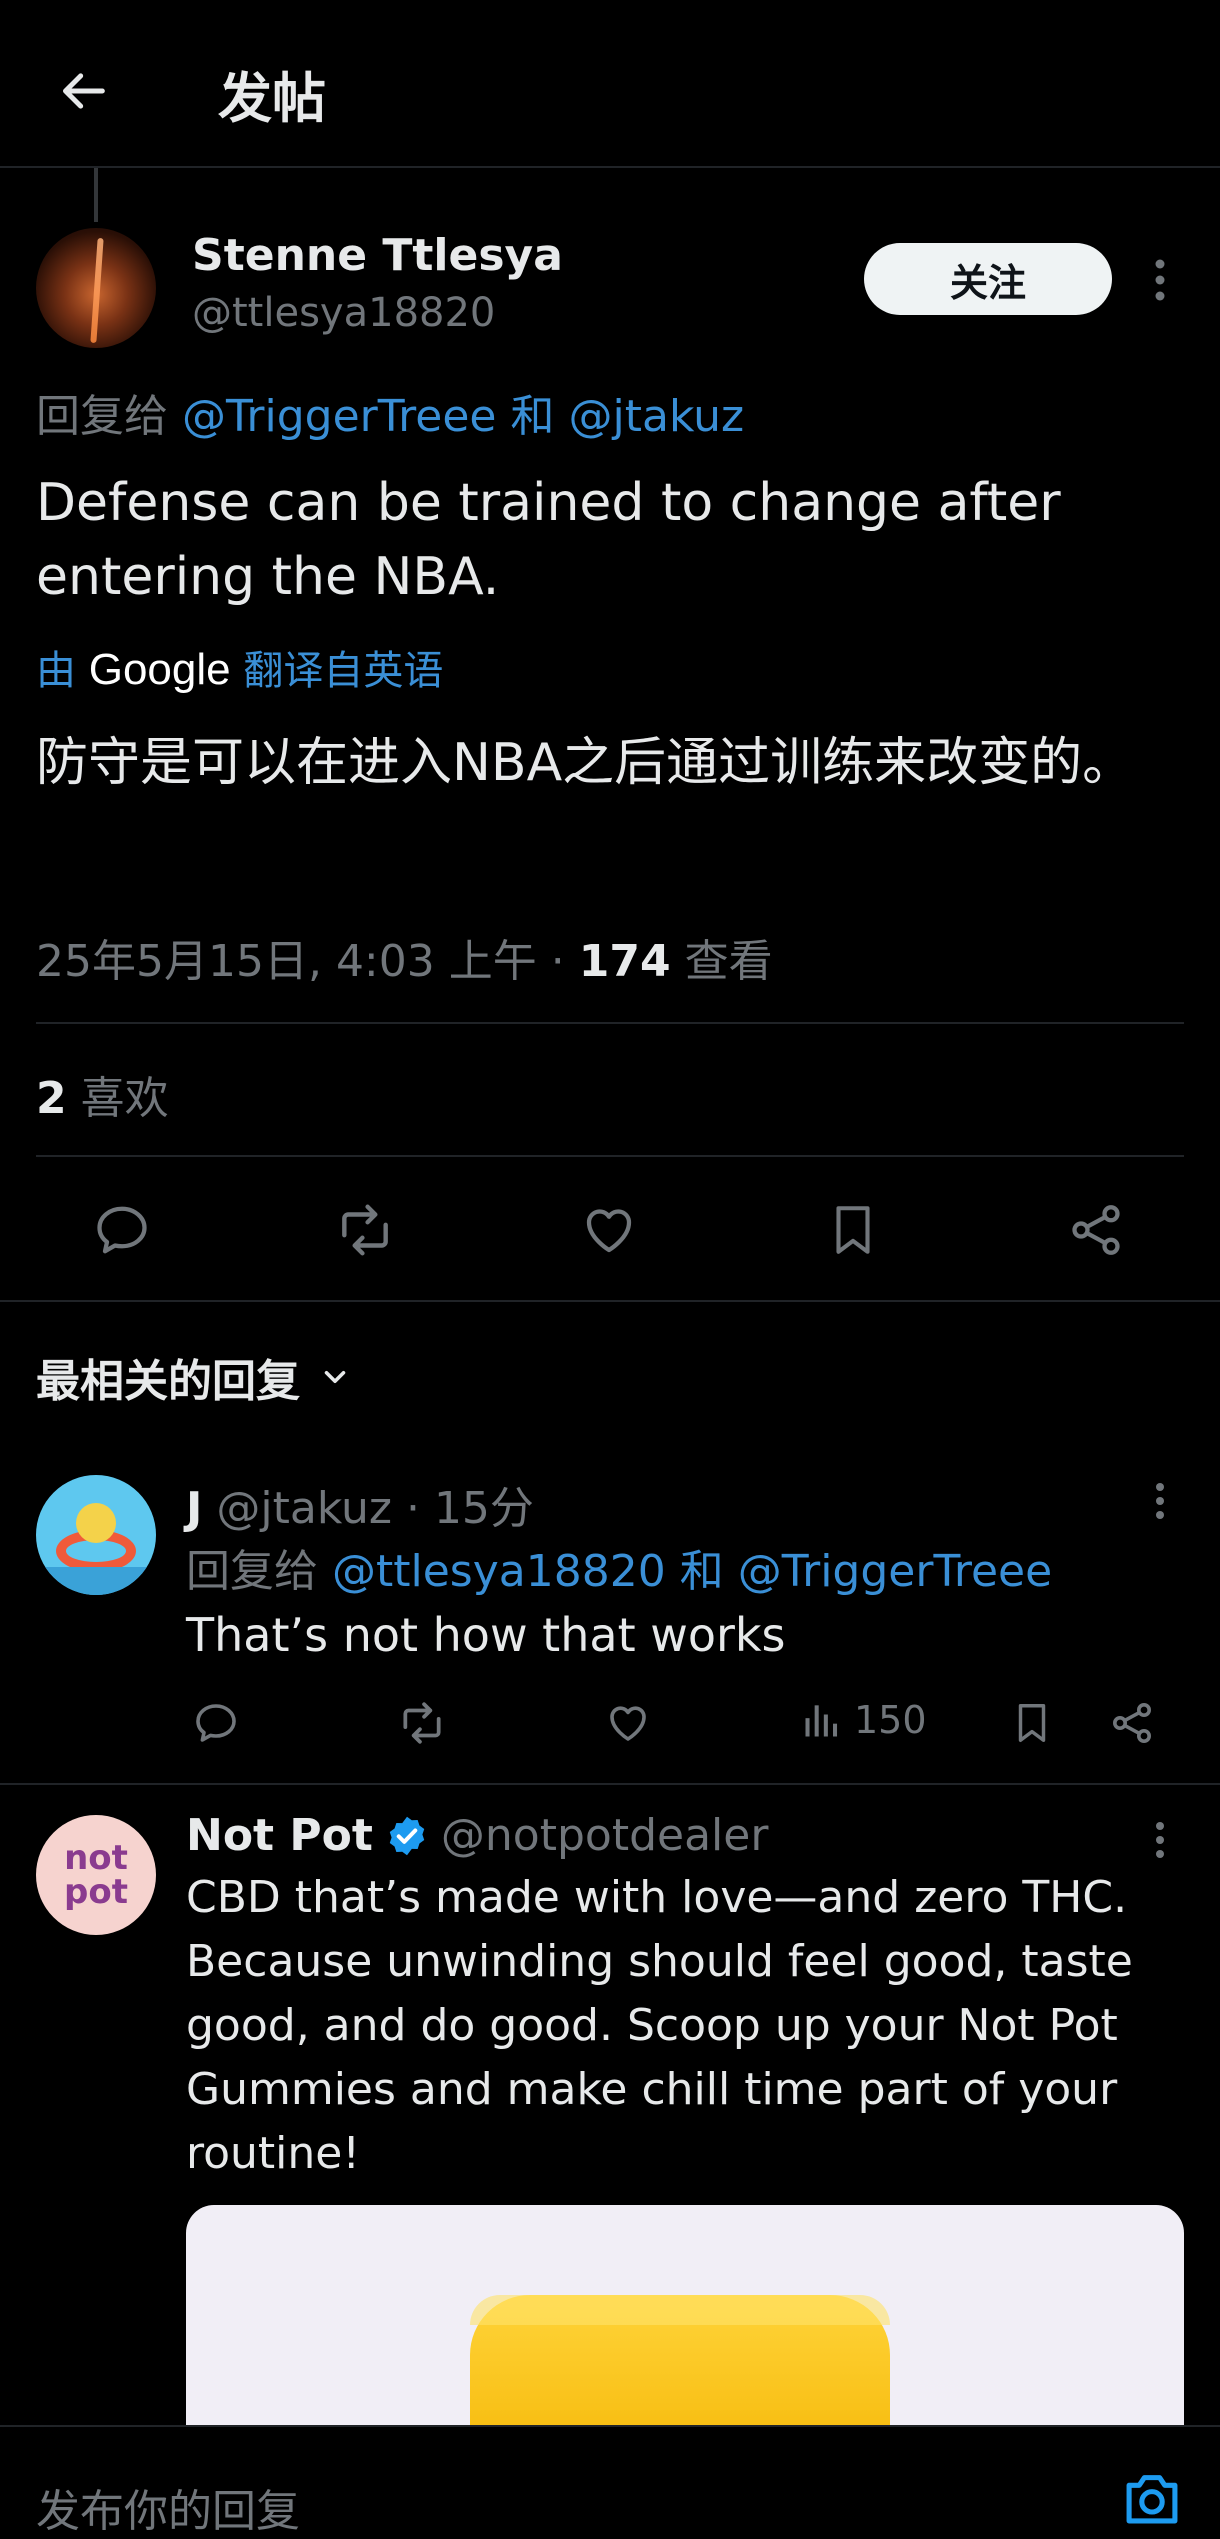  I want to click on reply-header: J @jtakuz · 15分, so click(360, 1504).